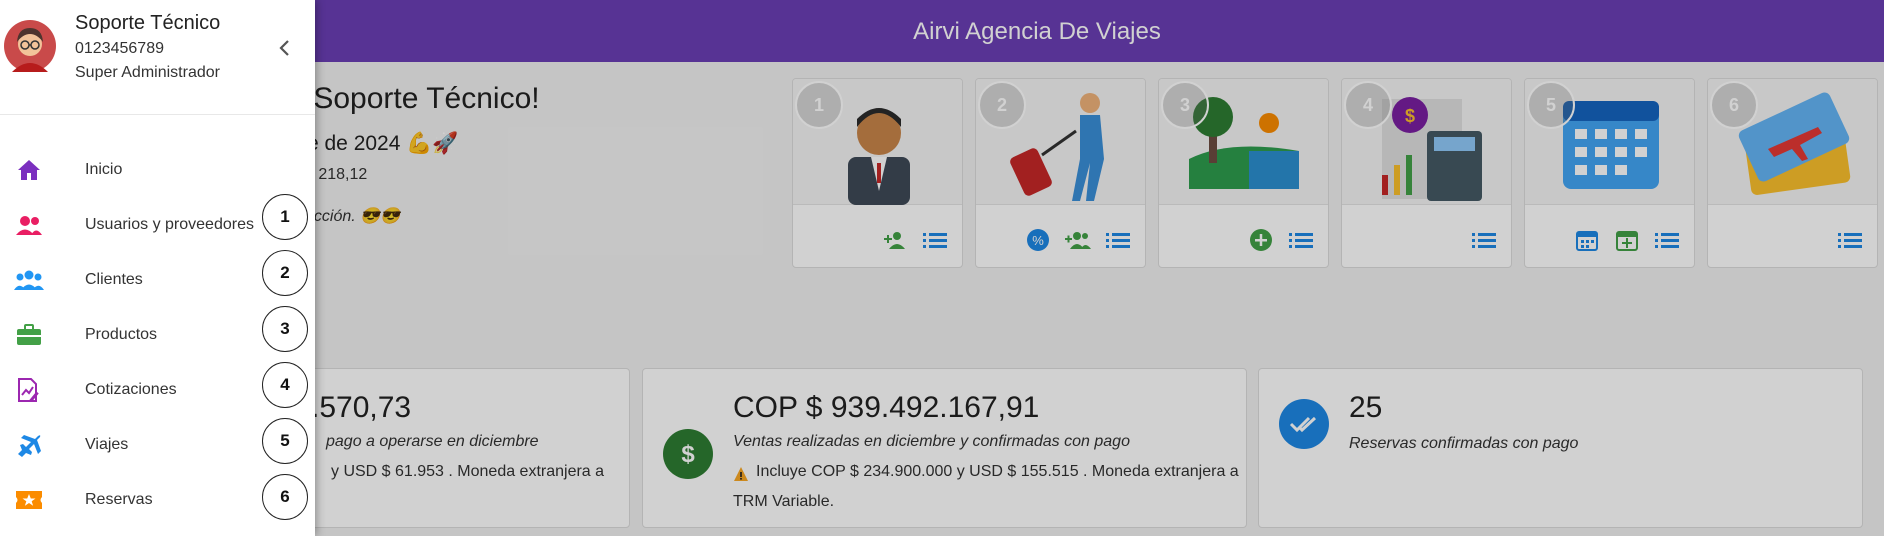  Describe the element at coordinates (30, 46) in the screenshot. I see `avatar` at that location.